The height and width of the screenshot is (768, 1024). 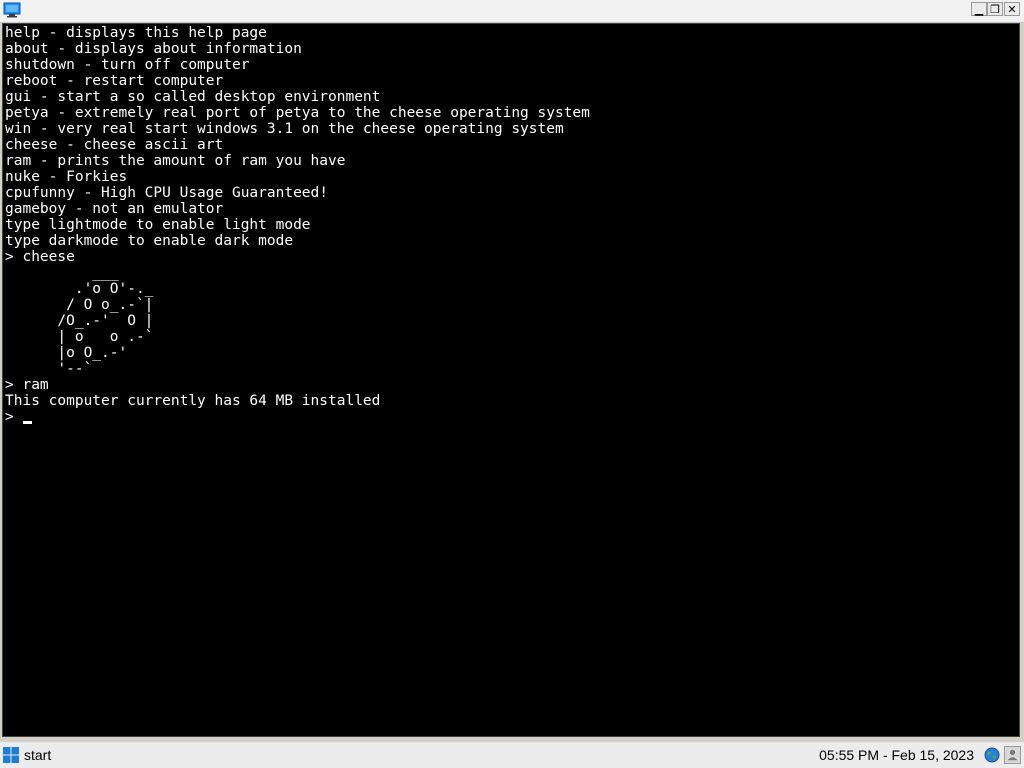 I want to click on maximize-button: ❐, so click(x=995, y=9).